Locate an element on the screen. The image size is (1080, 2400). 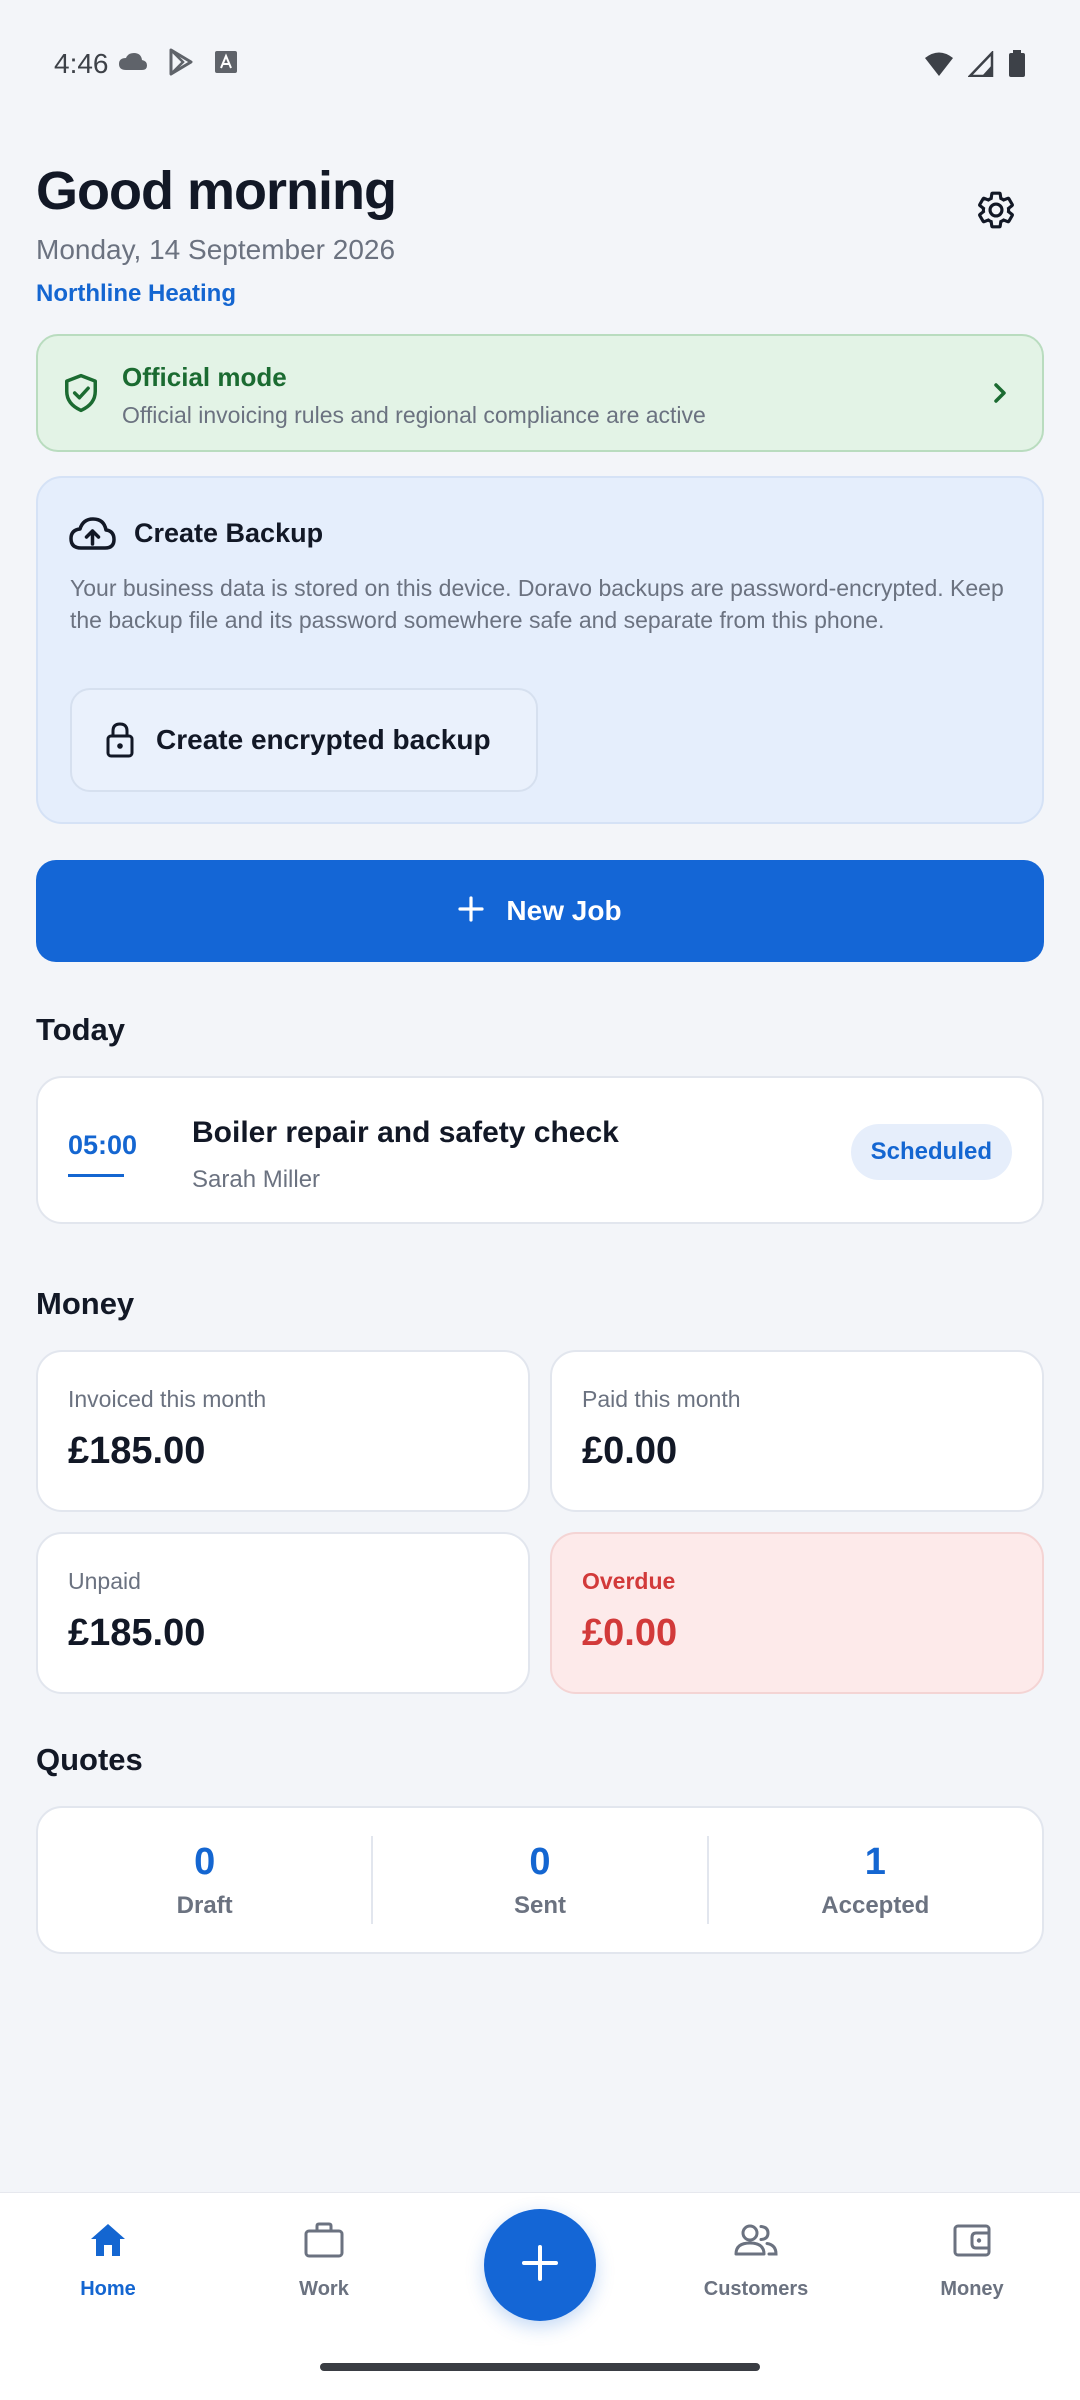
quote-stat-accepted: 1 Accepted is located at coordinates (875, 1880).